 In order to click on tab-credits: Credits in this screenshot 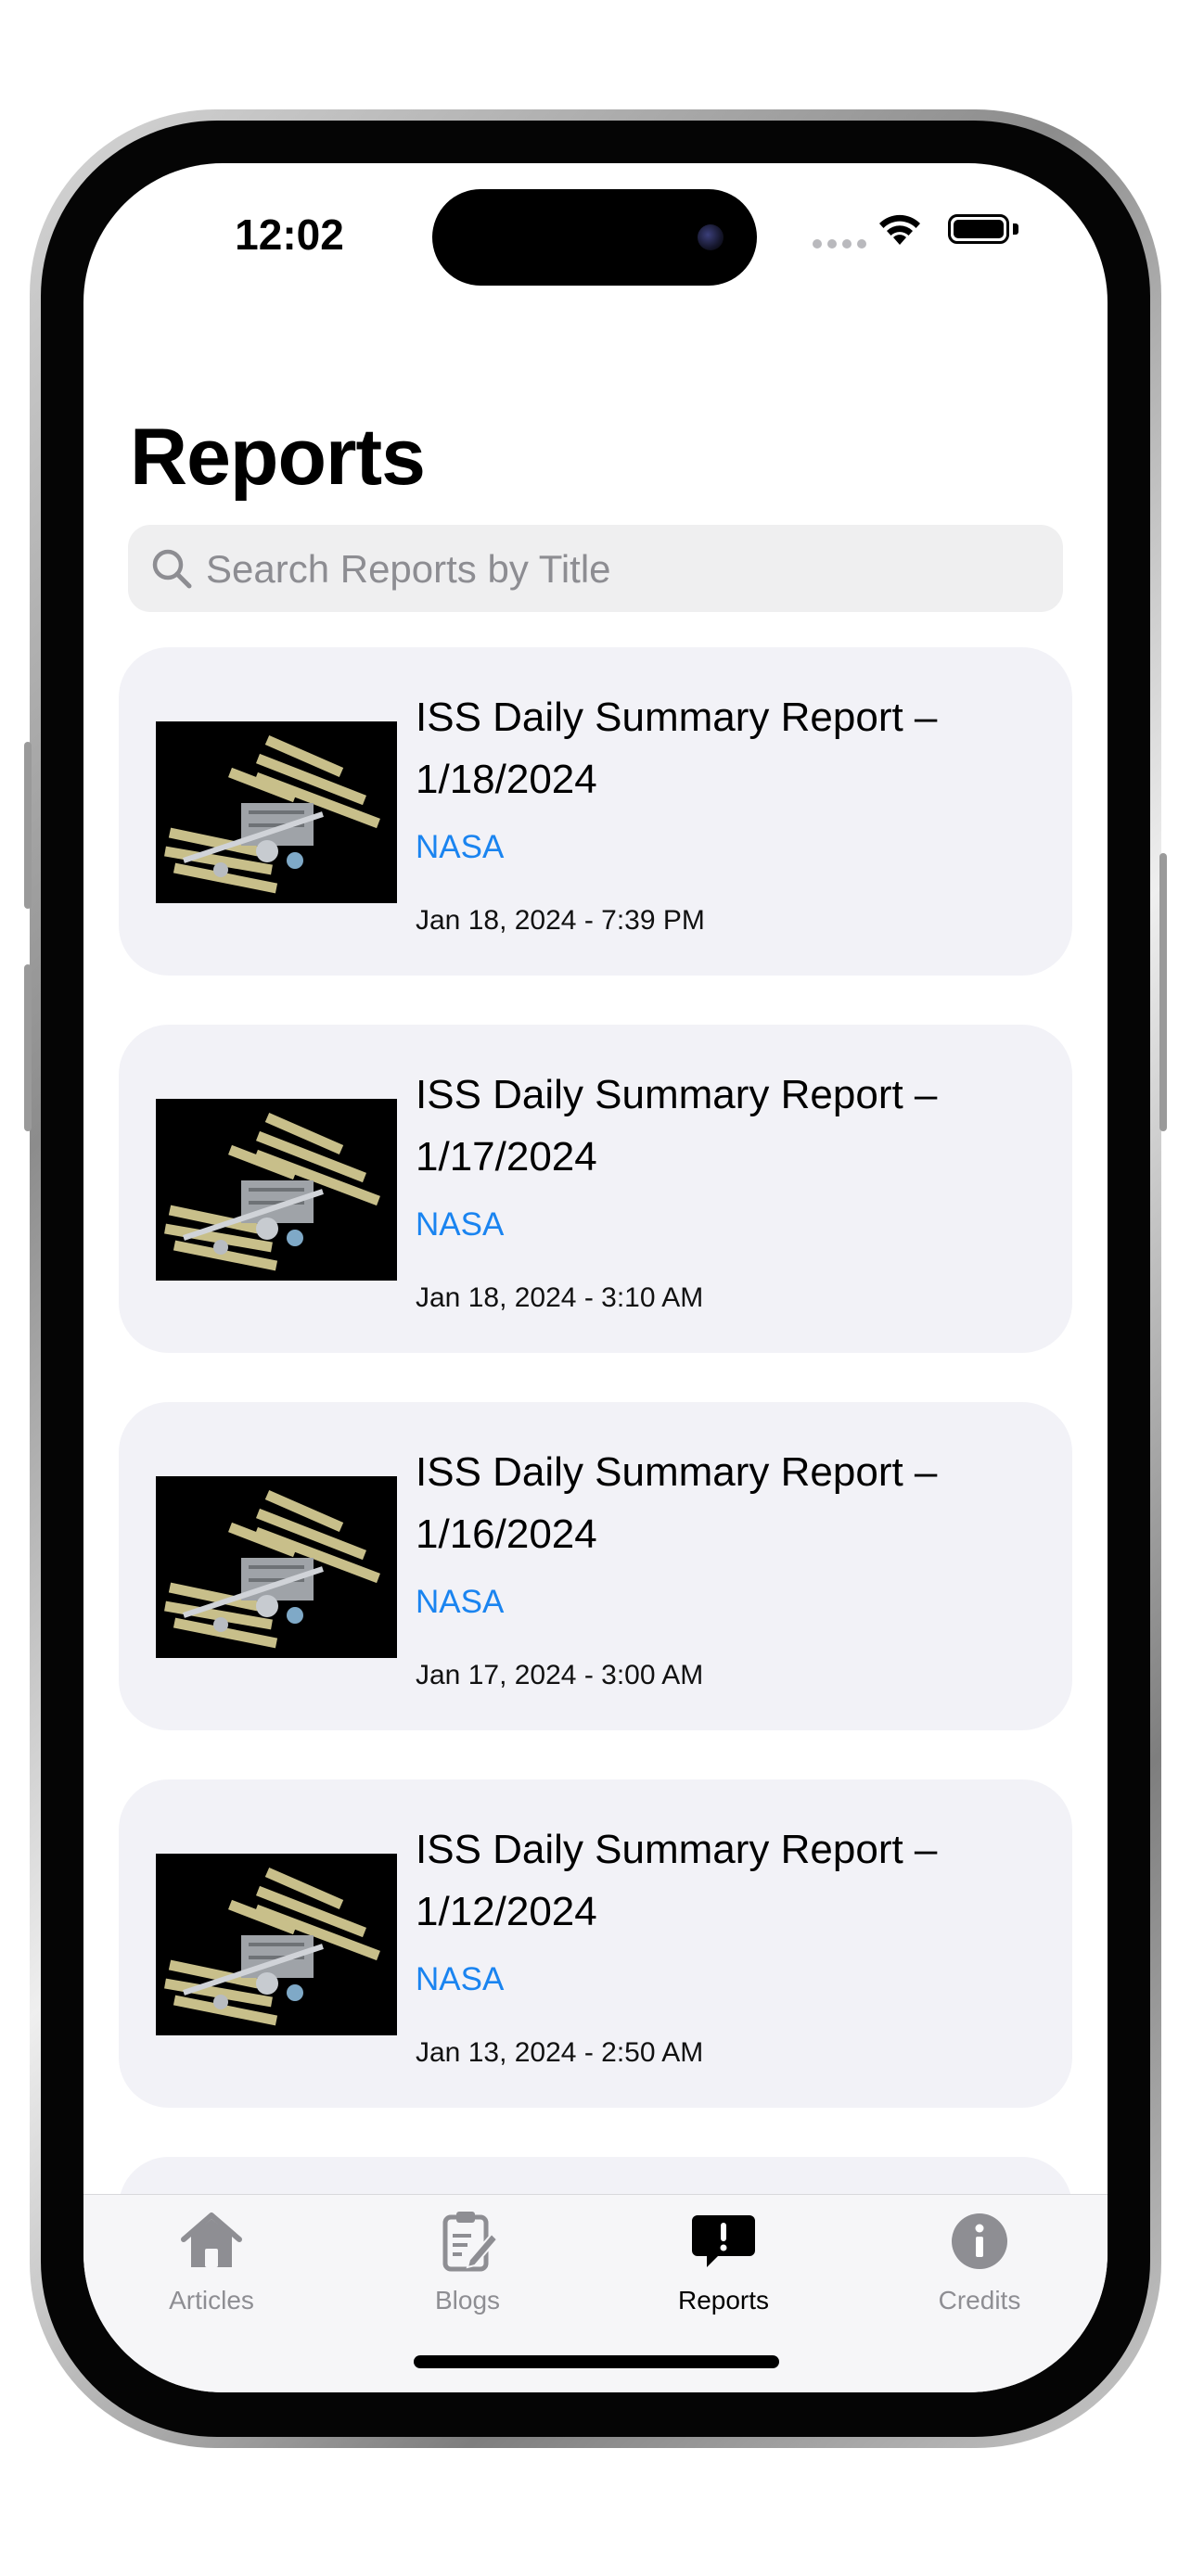, I will do `click(980, 2264)`.